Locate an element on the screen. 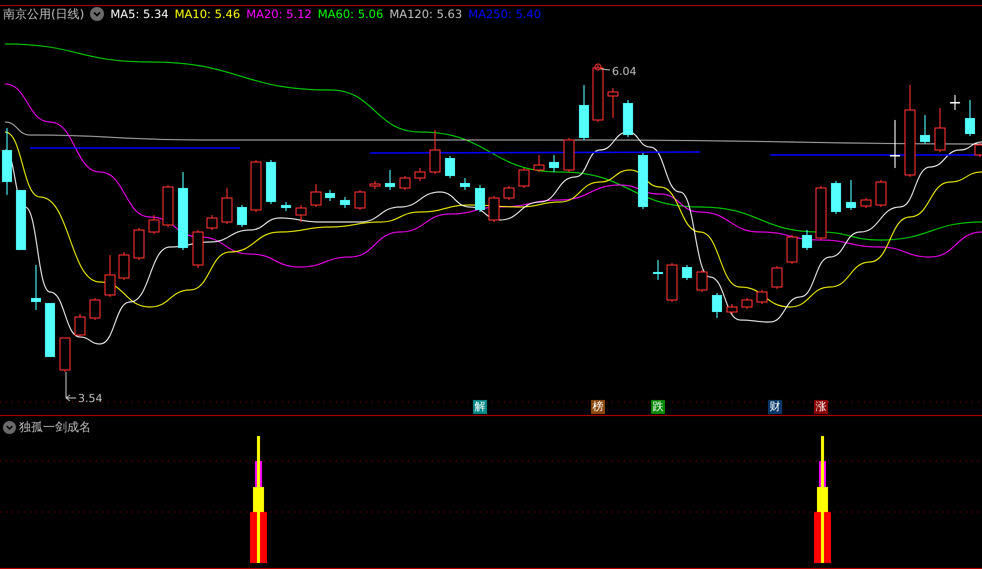 This screenshot has height=569, width=982. event-marker: 财 is located at coordinates (775, 407).